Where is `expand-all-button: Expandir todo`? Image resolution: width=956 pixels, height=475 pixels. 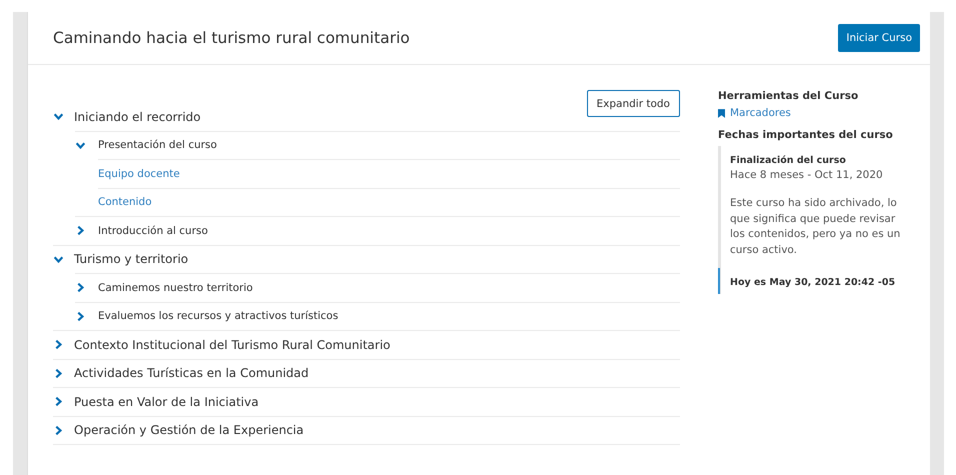
expand-all-button: Expandir todo is located at coordinates (633, 103).